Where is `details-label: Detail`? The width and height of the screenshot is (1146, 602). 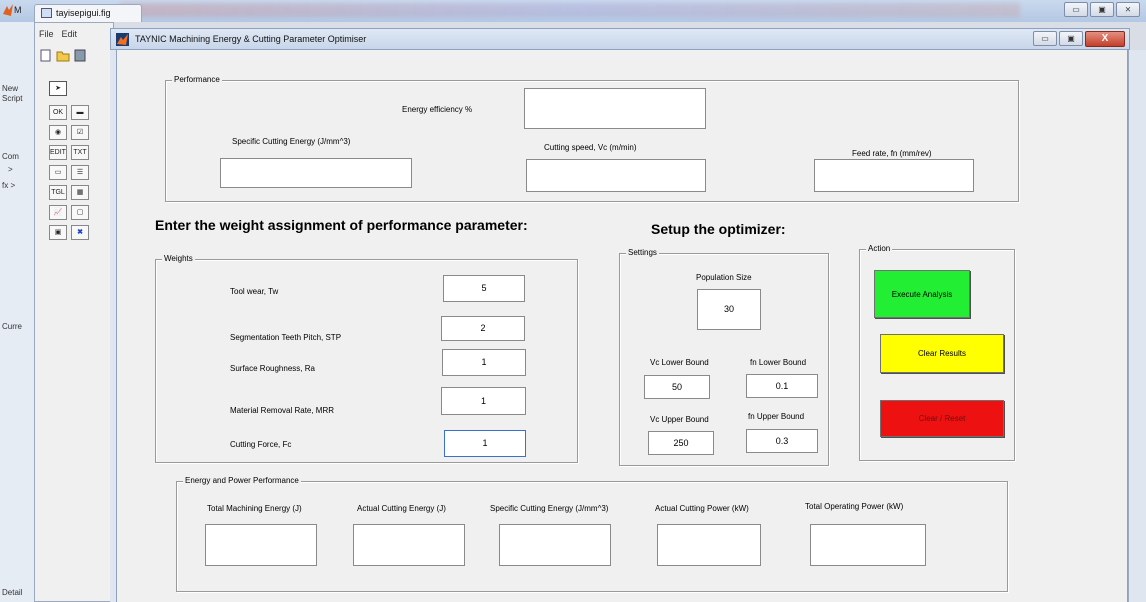 details-label: Detail is located at coordinates (12, 592).